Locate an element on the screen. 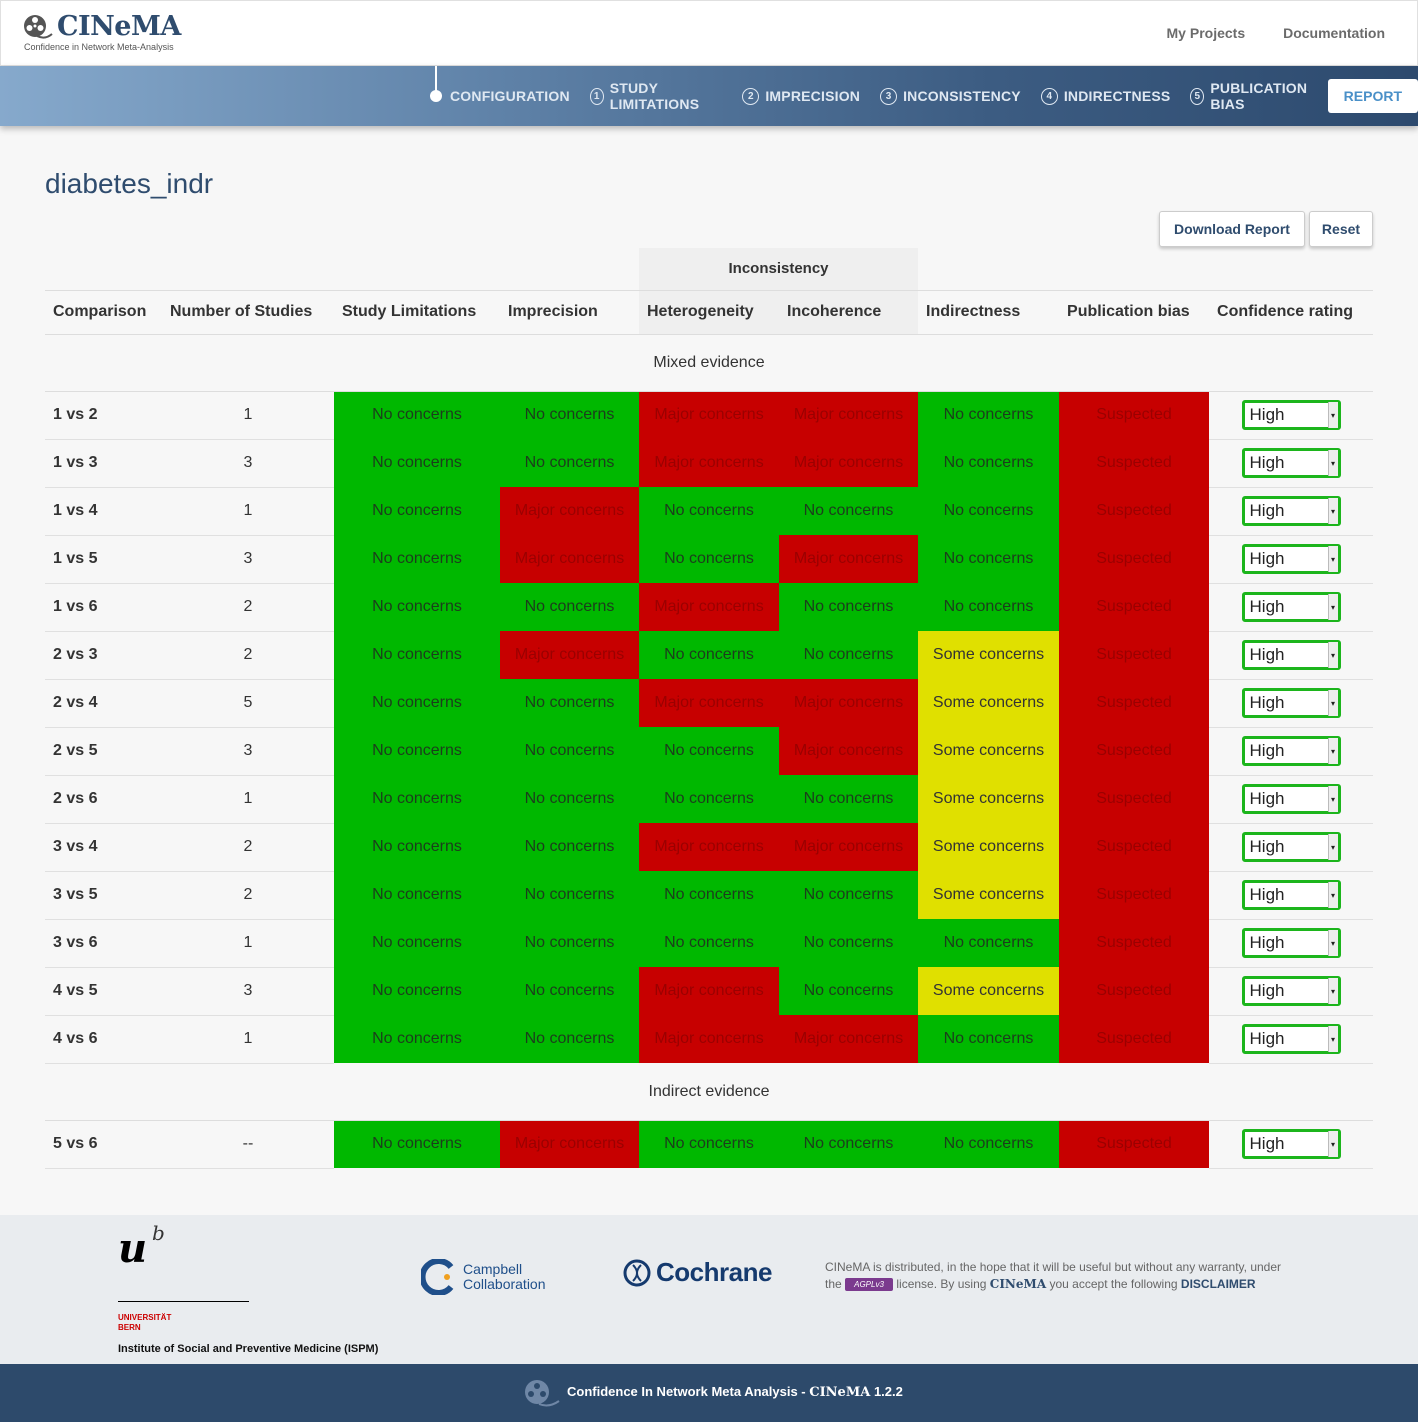 This screenshot has height=1422, width=1418. comparison-cell: 1 vs 6 is located at coordinates (103, 607).